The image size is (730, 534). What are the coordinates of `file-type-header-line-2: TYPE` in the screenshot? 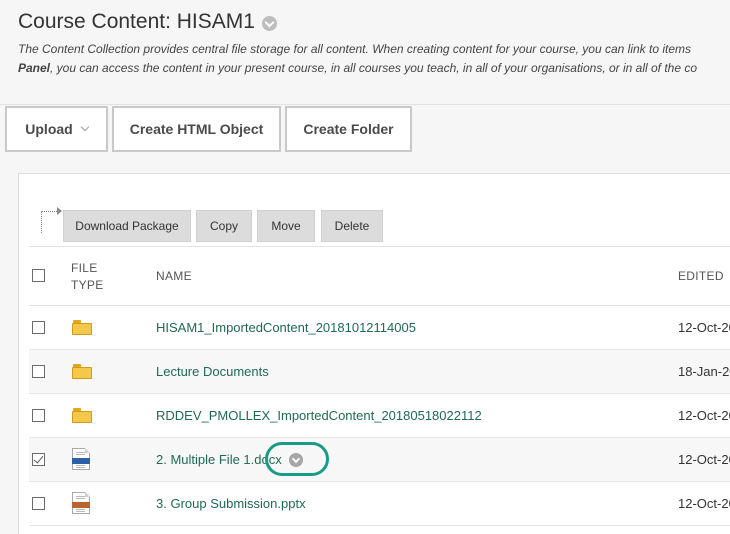 It's located at (87, 285).